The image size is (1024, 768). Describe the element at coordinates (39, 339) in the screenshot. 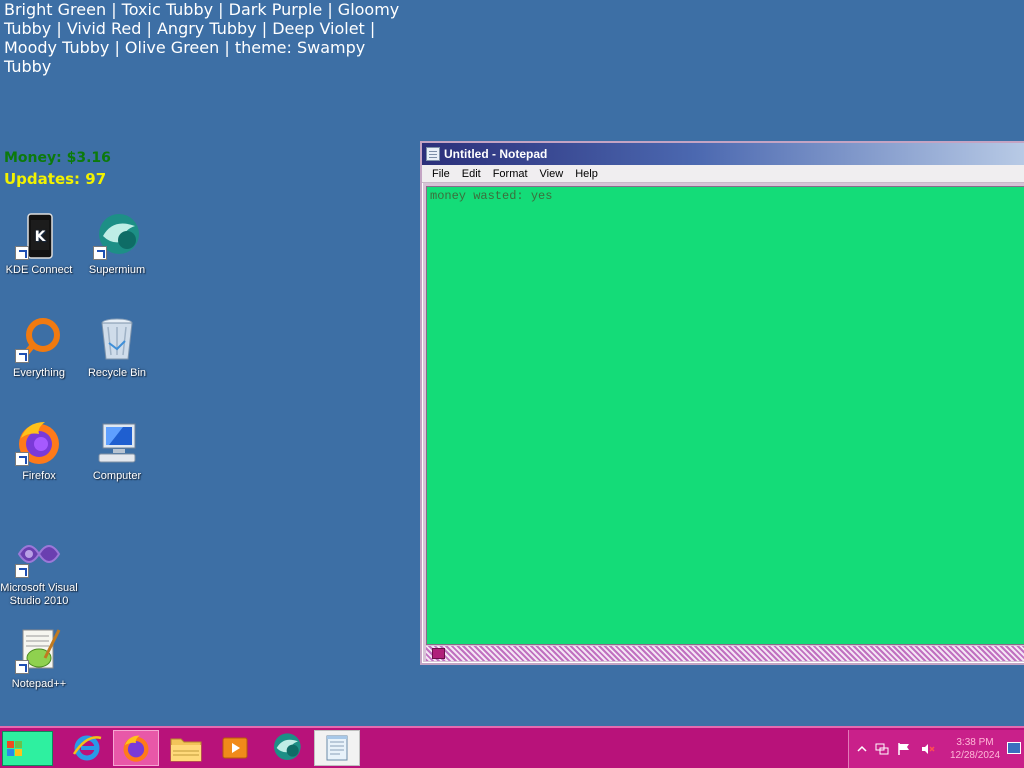

I see `everything-icon` at that location.